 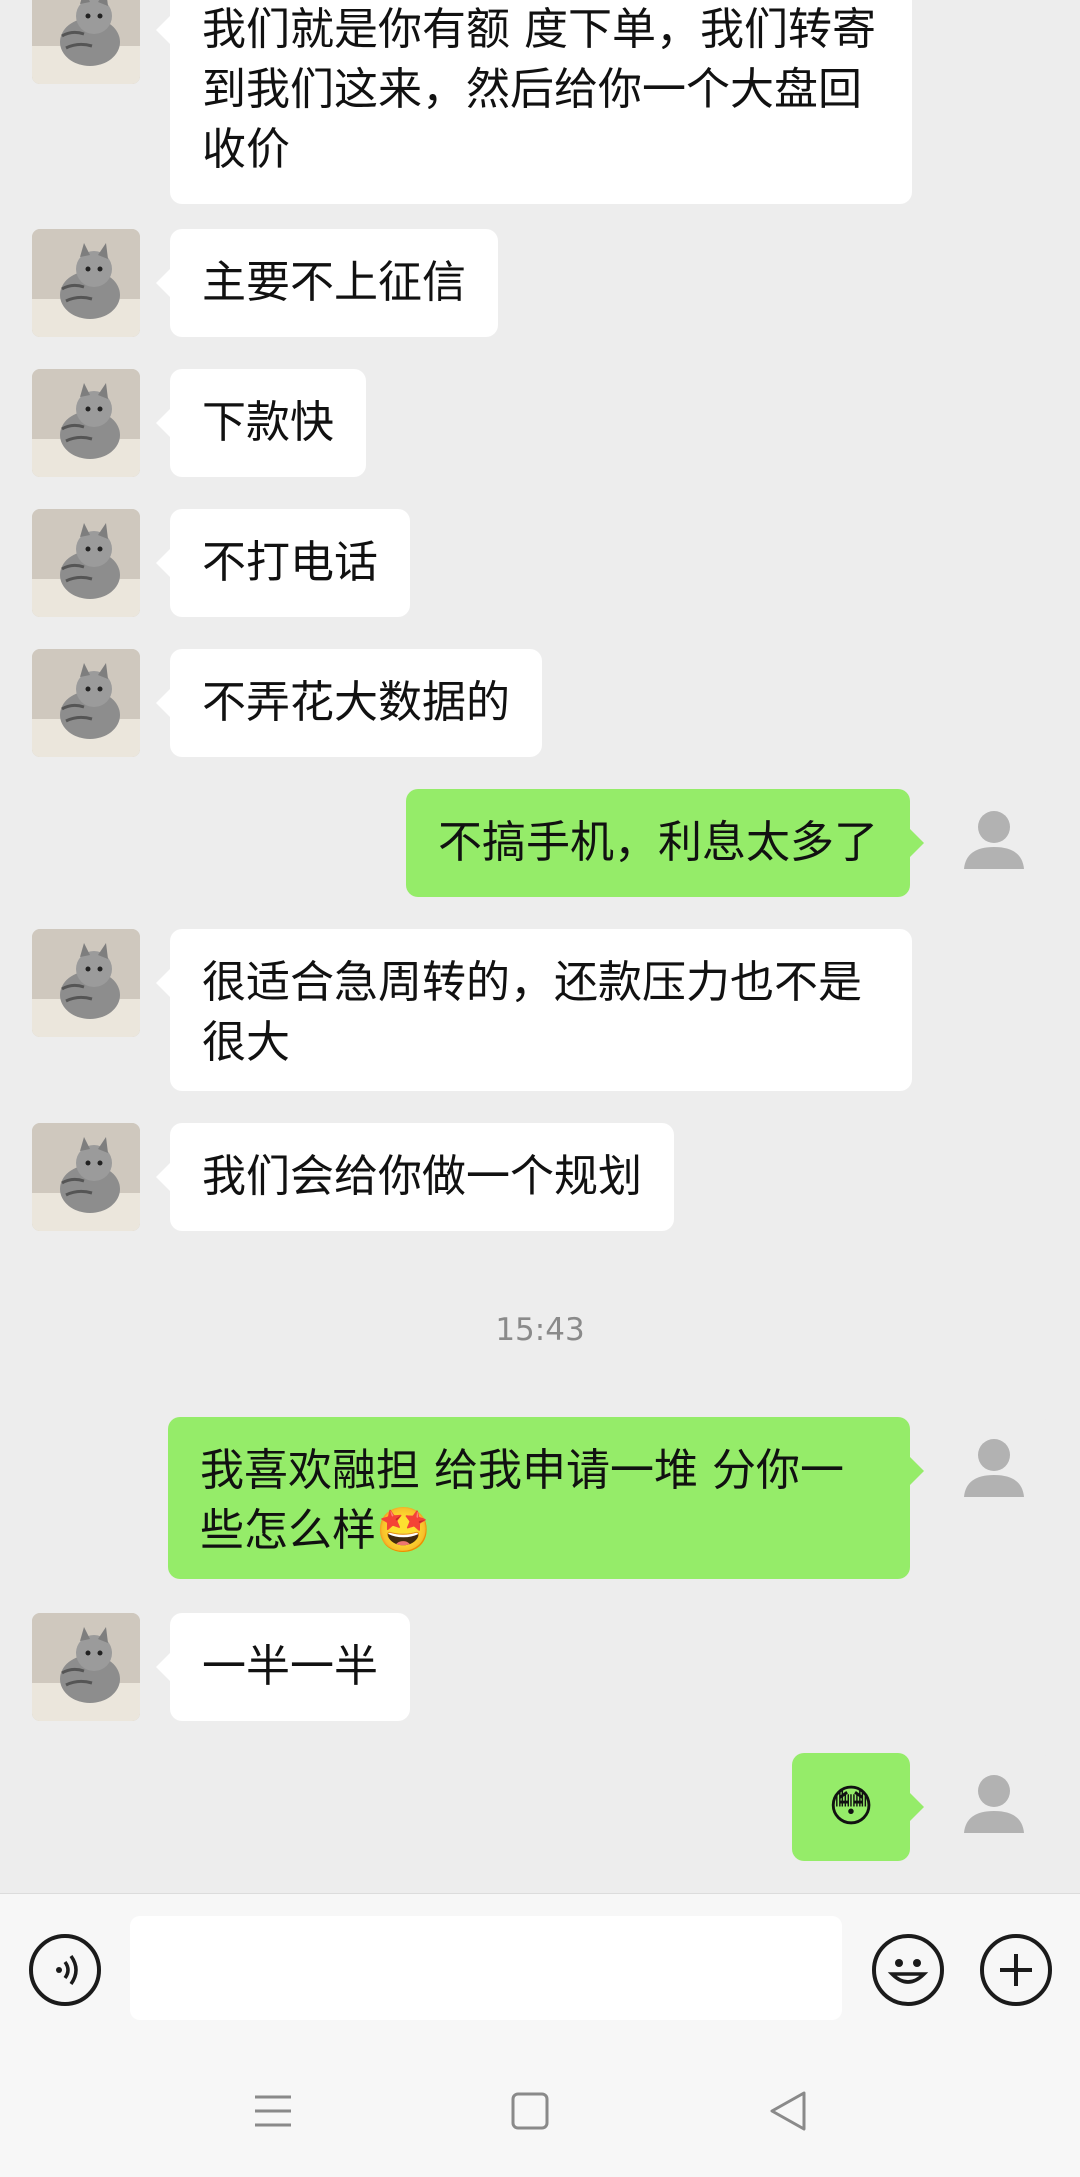 What do you see at coordinates (534, 1010) in the screenshot?
I see `message-bubble-incoming: 很适合急周转的，还款压力也不是很大` at bounding box center [534, 1010].